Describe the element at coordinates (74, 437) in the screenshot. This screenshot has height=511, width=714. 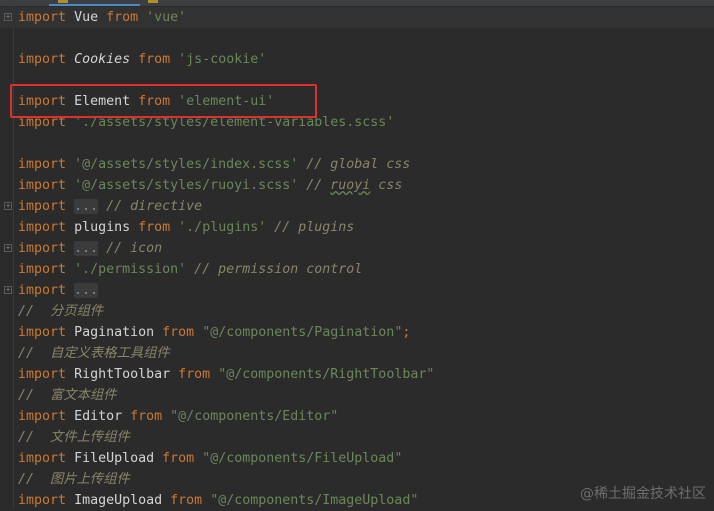
I see `code-token-cmt: // 文件上传组件` at that location.